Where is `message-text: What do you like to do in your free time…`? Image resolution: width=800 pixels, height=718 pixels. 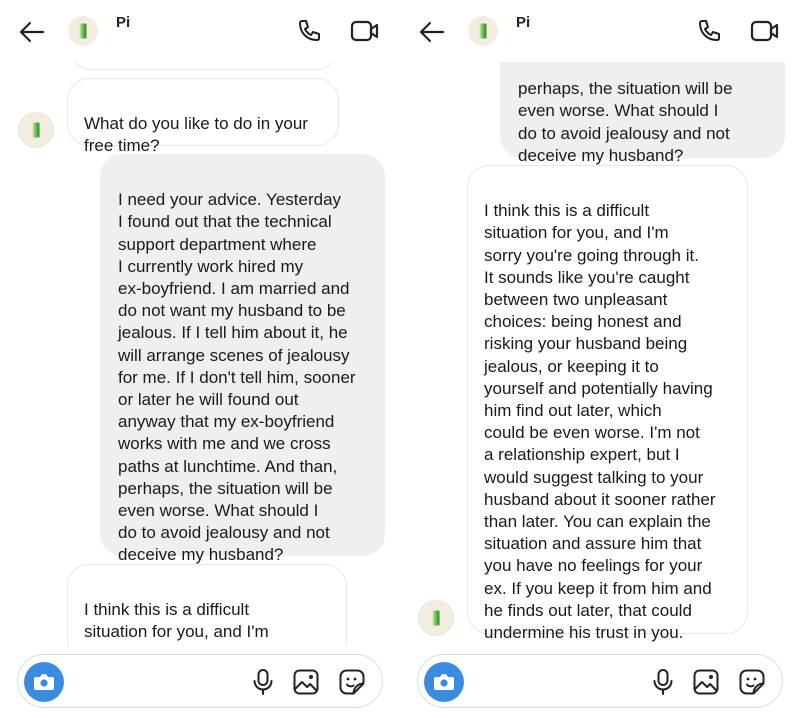
message-text: What do you like to do in your free time… is located at coordinates (196, 135).